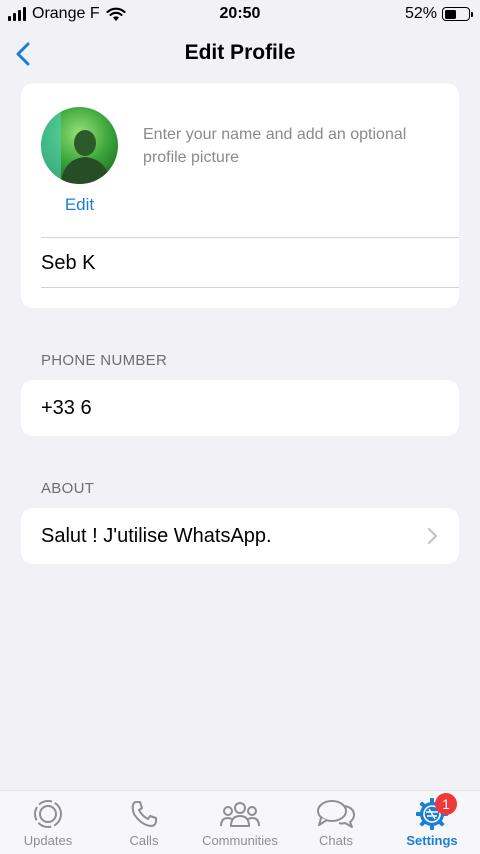 This screenshot has height=854, width=480. I want to click on tab-updates: Updates, so click(48, 825).